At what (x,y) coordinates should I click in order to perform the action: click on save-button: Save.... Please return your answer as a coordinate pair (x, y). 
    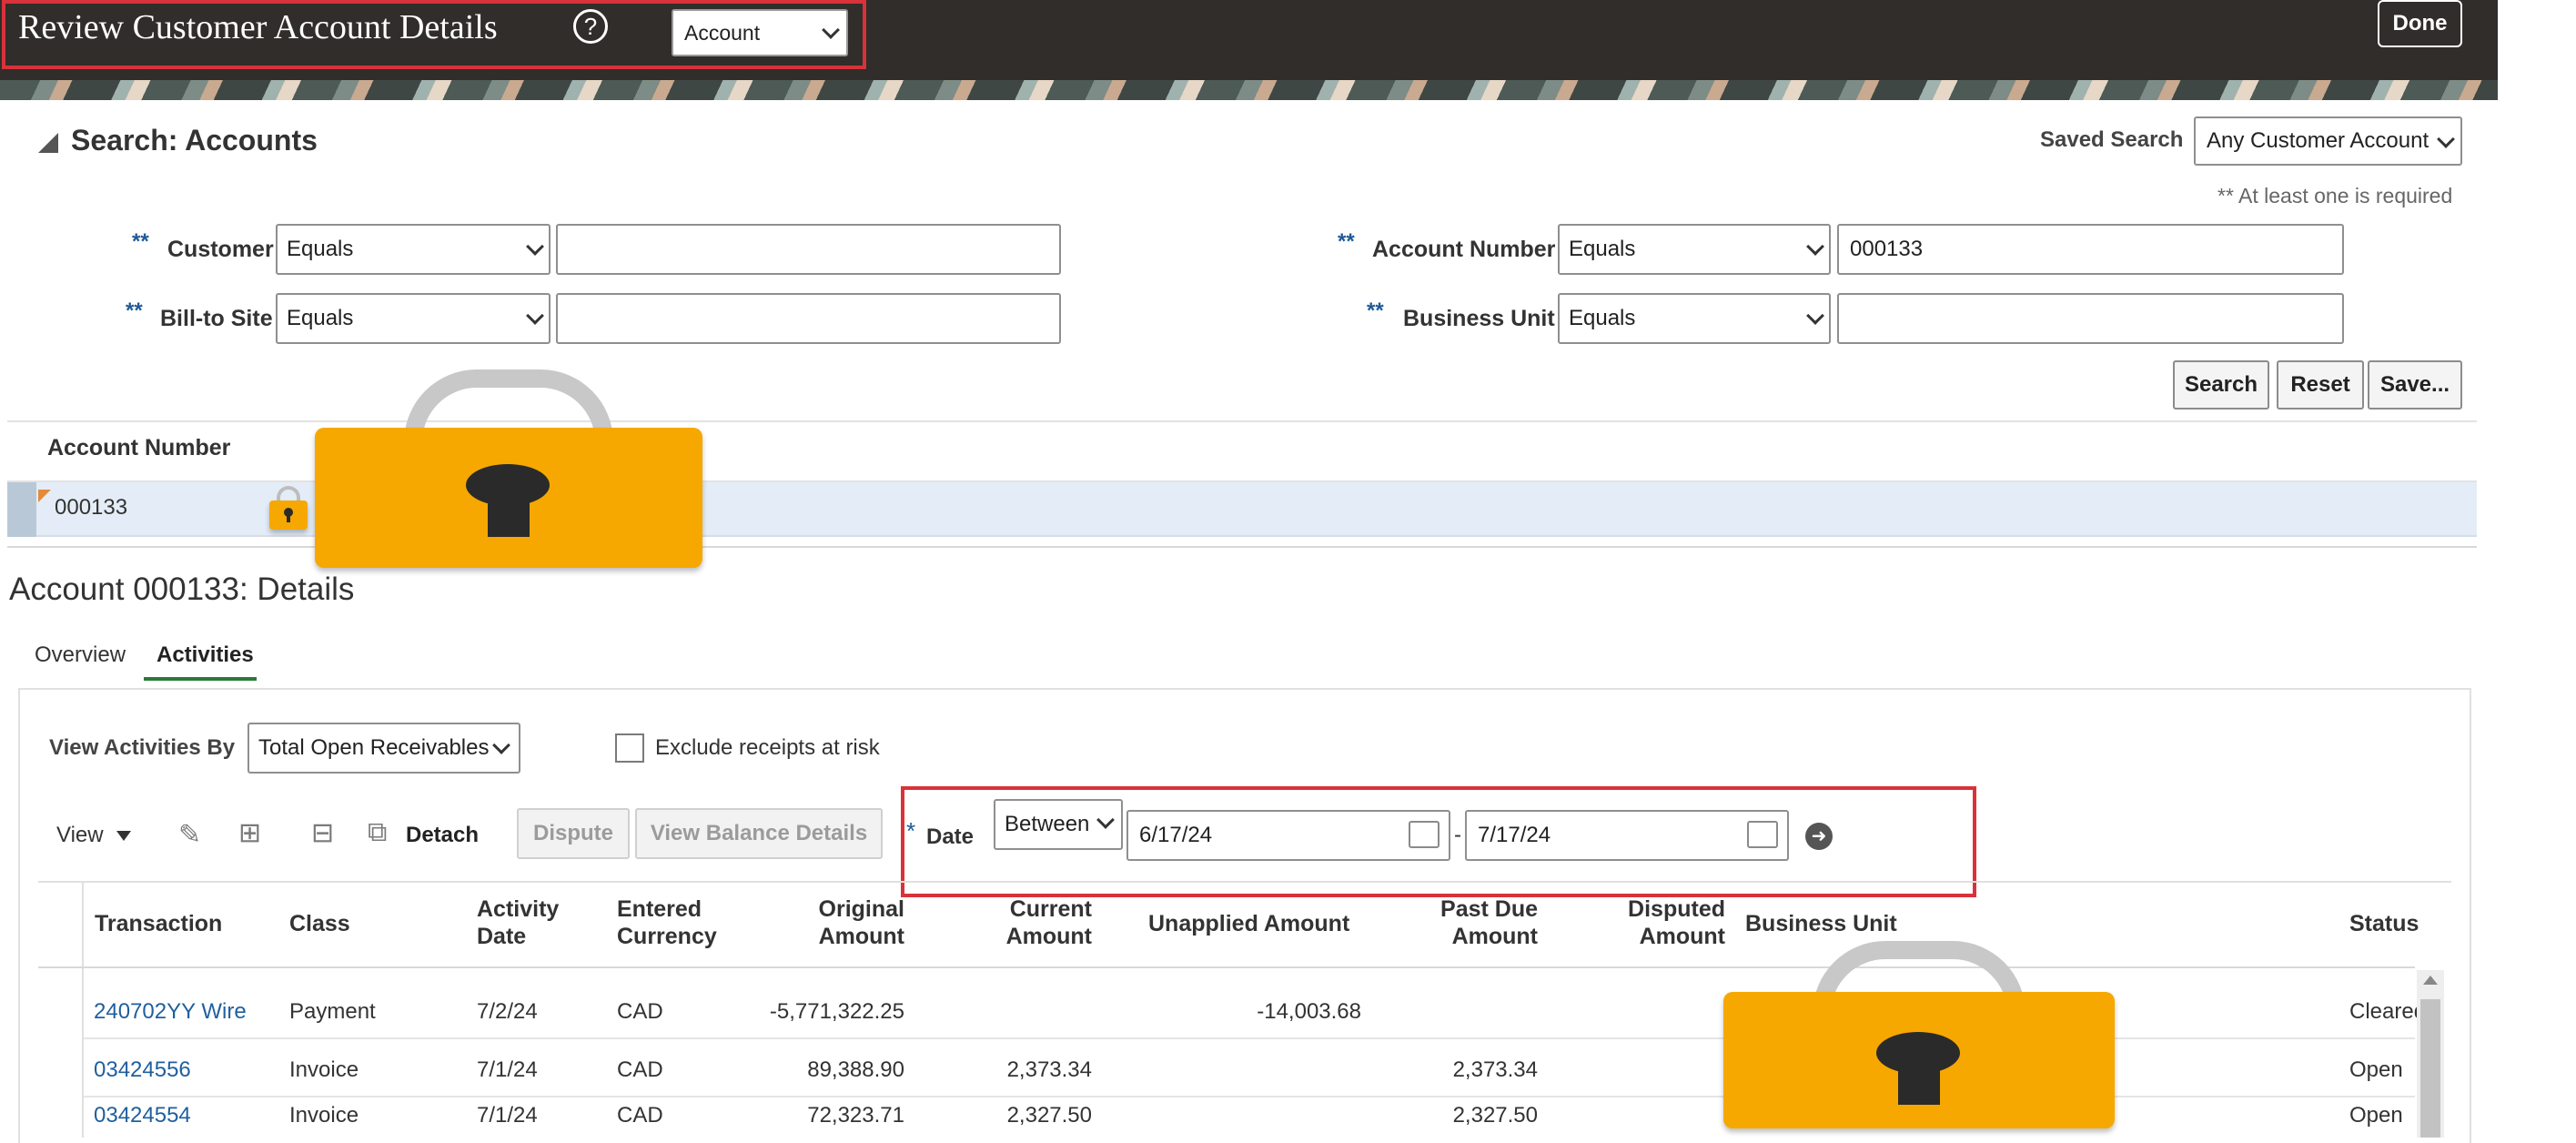
    Looking at the image, I should click on (2415, 385).